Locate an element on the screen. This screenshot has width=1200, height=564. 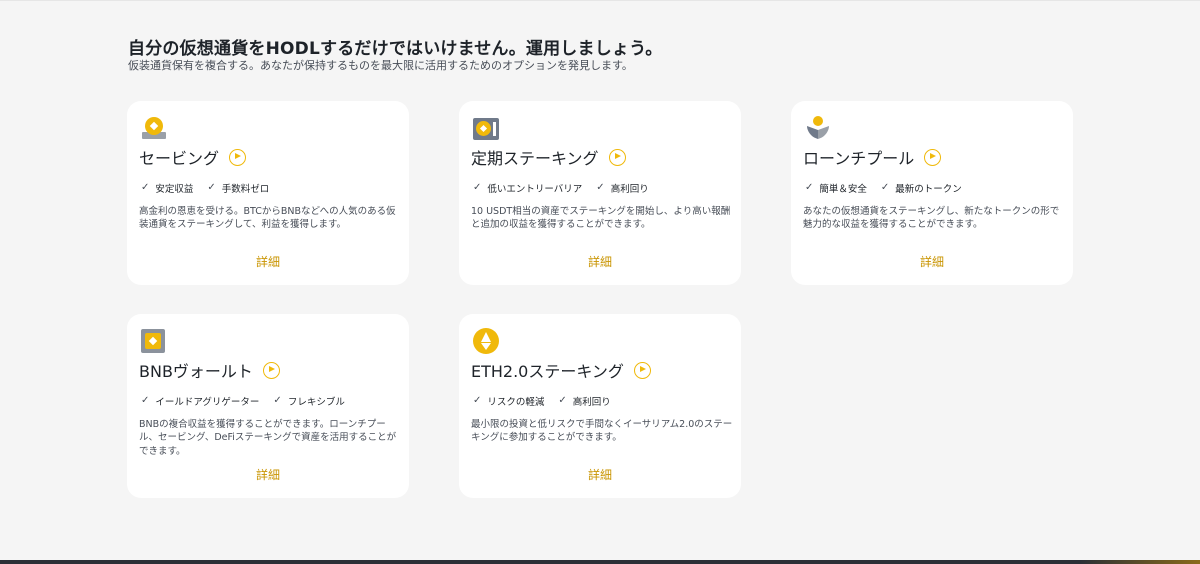
footer-edge is located at coordinates (600, 562).